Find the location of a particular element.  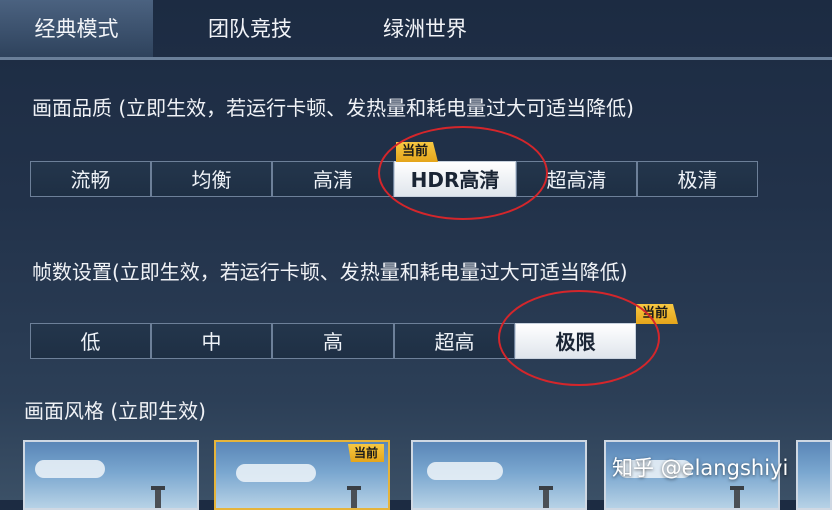

mode-tabs: 经典模式 团队竞技 绿洲世界 is located at coordinates (416, 30).